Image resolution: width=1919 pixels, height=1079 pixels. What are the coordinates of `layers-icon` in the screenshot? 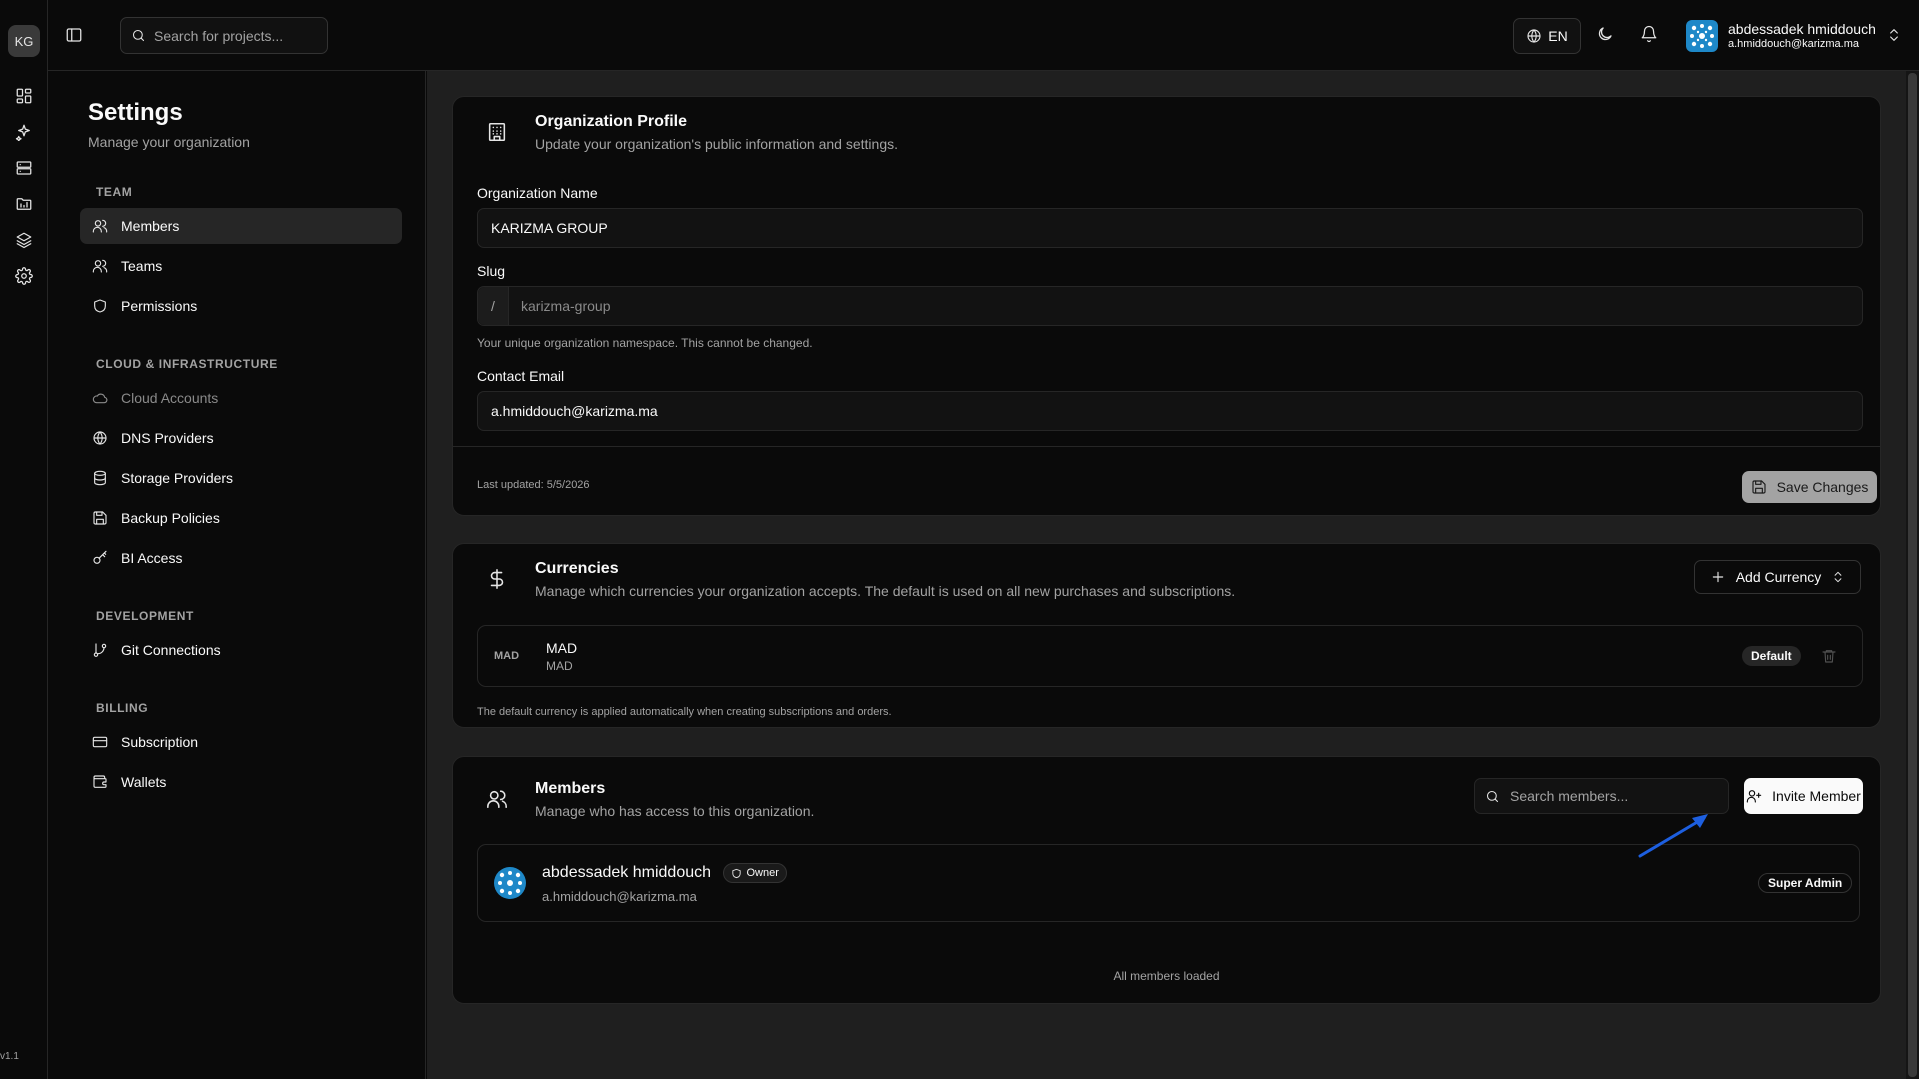 It's located at (24, 240).